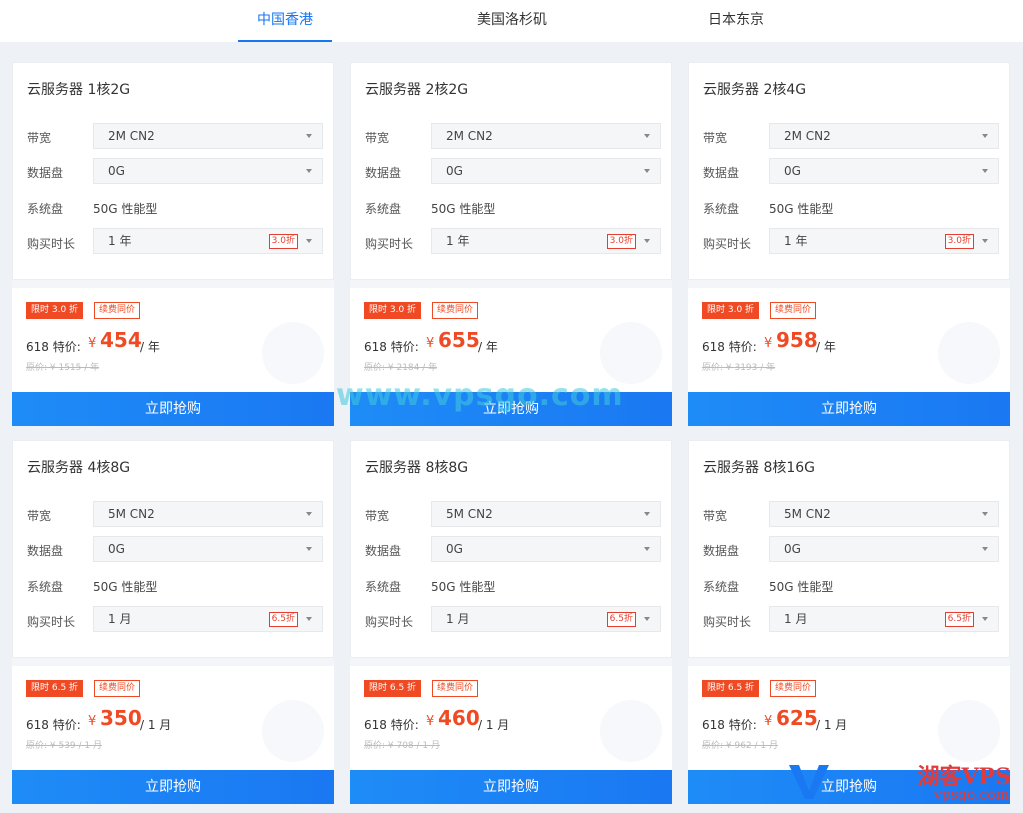  I want to click on original-price: 原价: ¥ 708 / 1 月, so click(402, 746).